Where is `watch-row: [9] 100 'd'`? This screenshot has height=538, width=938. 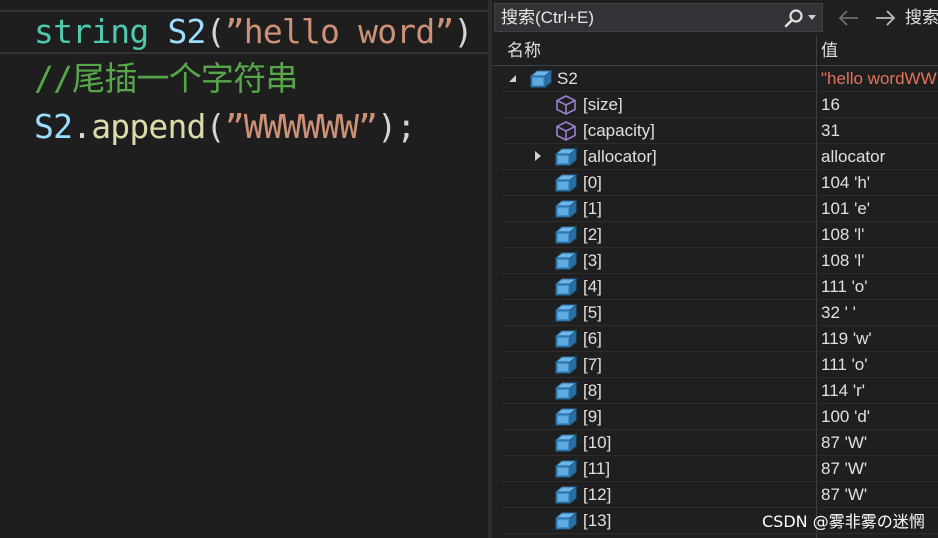 watch-row: [9] 100 'd' is located at coordinates (720, 417).